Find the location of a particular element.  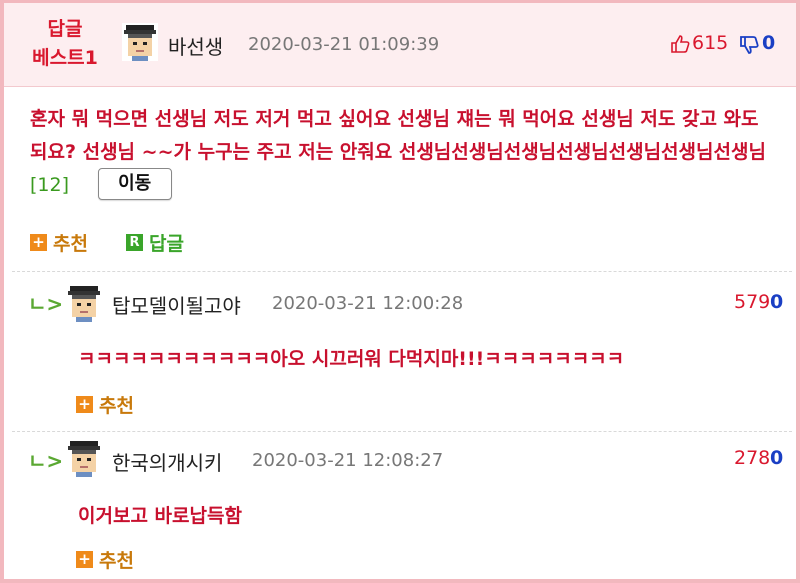

comment-nickname: 탑모델이될고야 is located at coordinates (176, 304).